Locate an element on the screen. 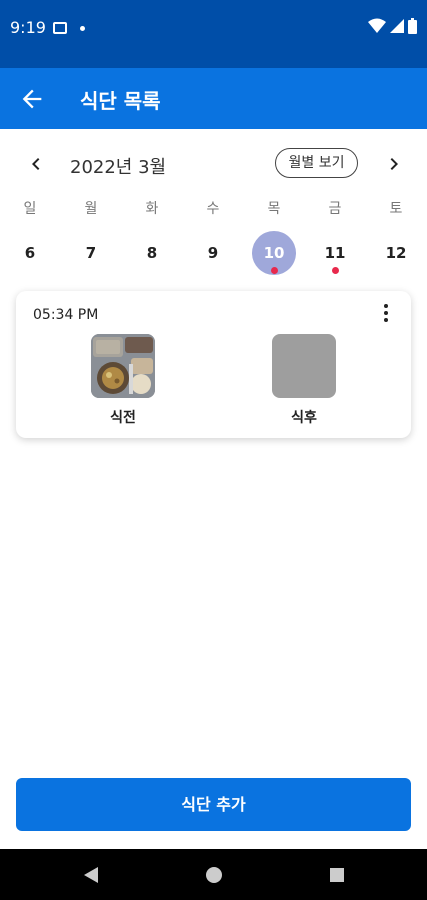 The height and width of the screenshot is (900, 427). meal-photo-before is located at coordinates (123, 366).